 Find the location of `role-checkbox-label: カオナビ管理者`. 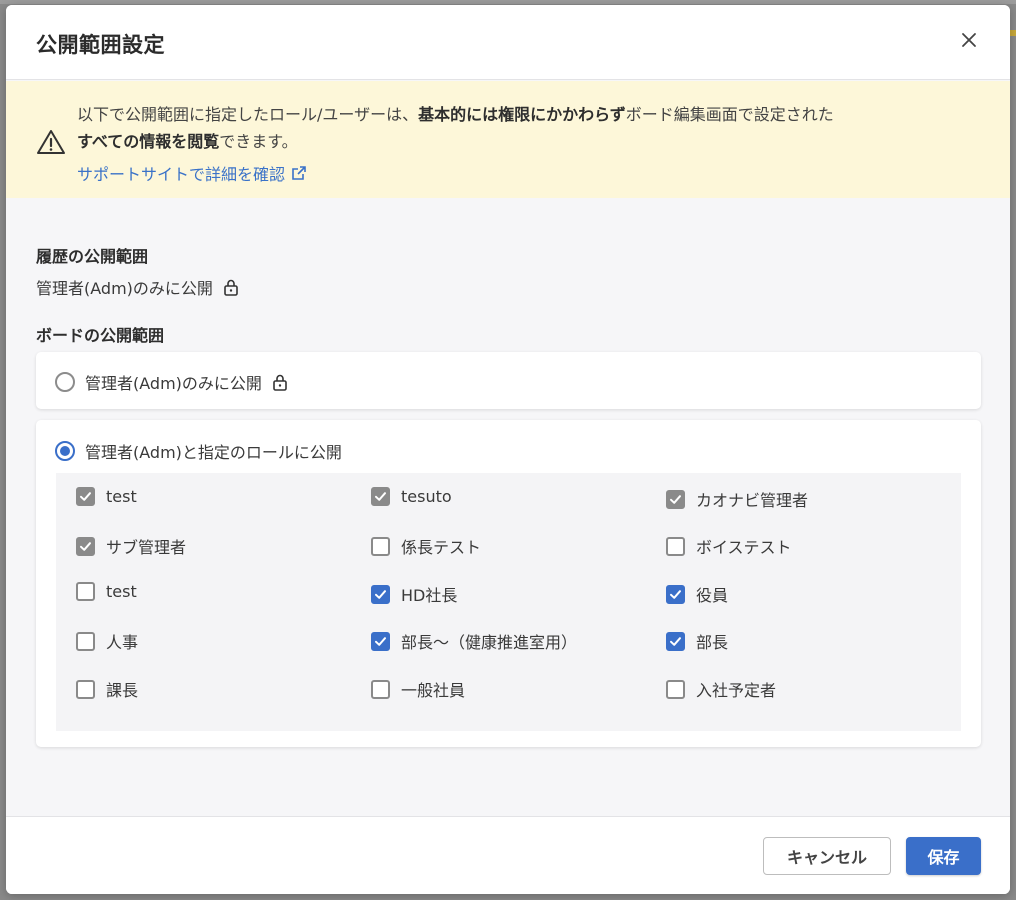

role-checkbox-label: カオナビ管理者 is located at coordinates (752, 500).